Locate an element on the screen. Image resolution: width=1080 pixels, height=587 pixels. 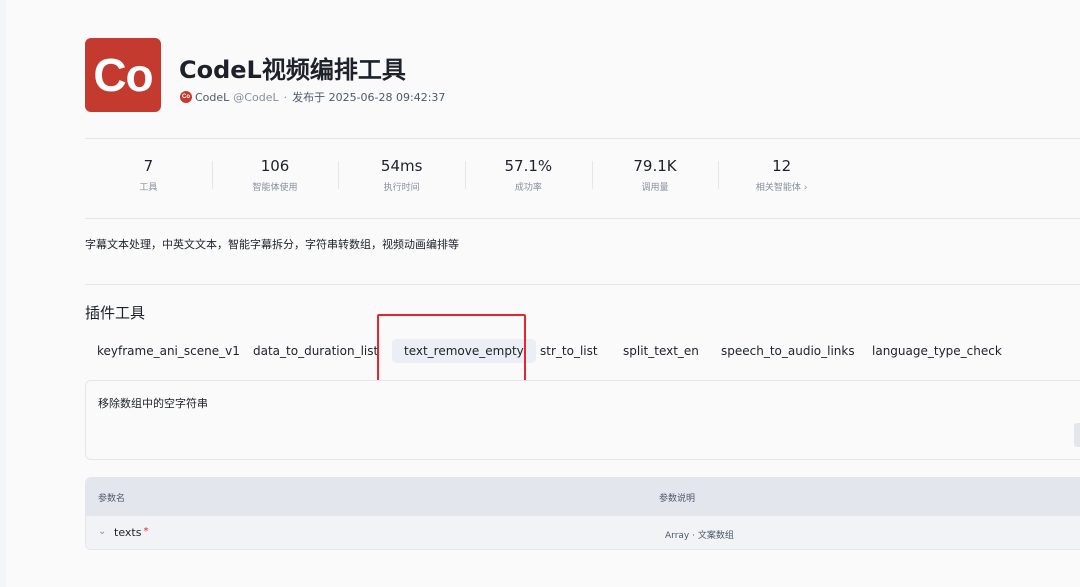
chevron-down-icon: ⌄ is located at coordinates (102, 531).